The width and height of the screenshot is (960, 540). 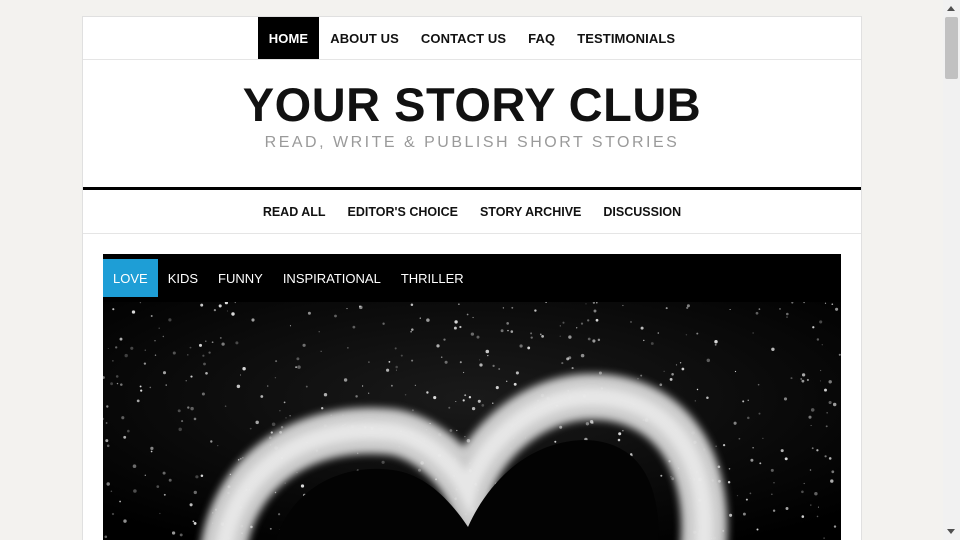 I want to click on nav-contact-us: CONTACT US, so click(x=463, y=38).